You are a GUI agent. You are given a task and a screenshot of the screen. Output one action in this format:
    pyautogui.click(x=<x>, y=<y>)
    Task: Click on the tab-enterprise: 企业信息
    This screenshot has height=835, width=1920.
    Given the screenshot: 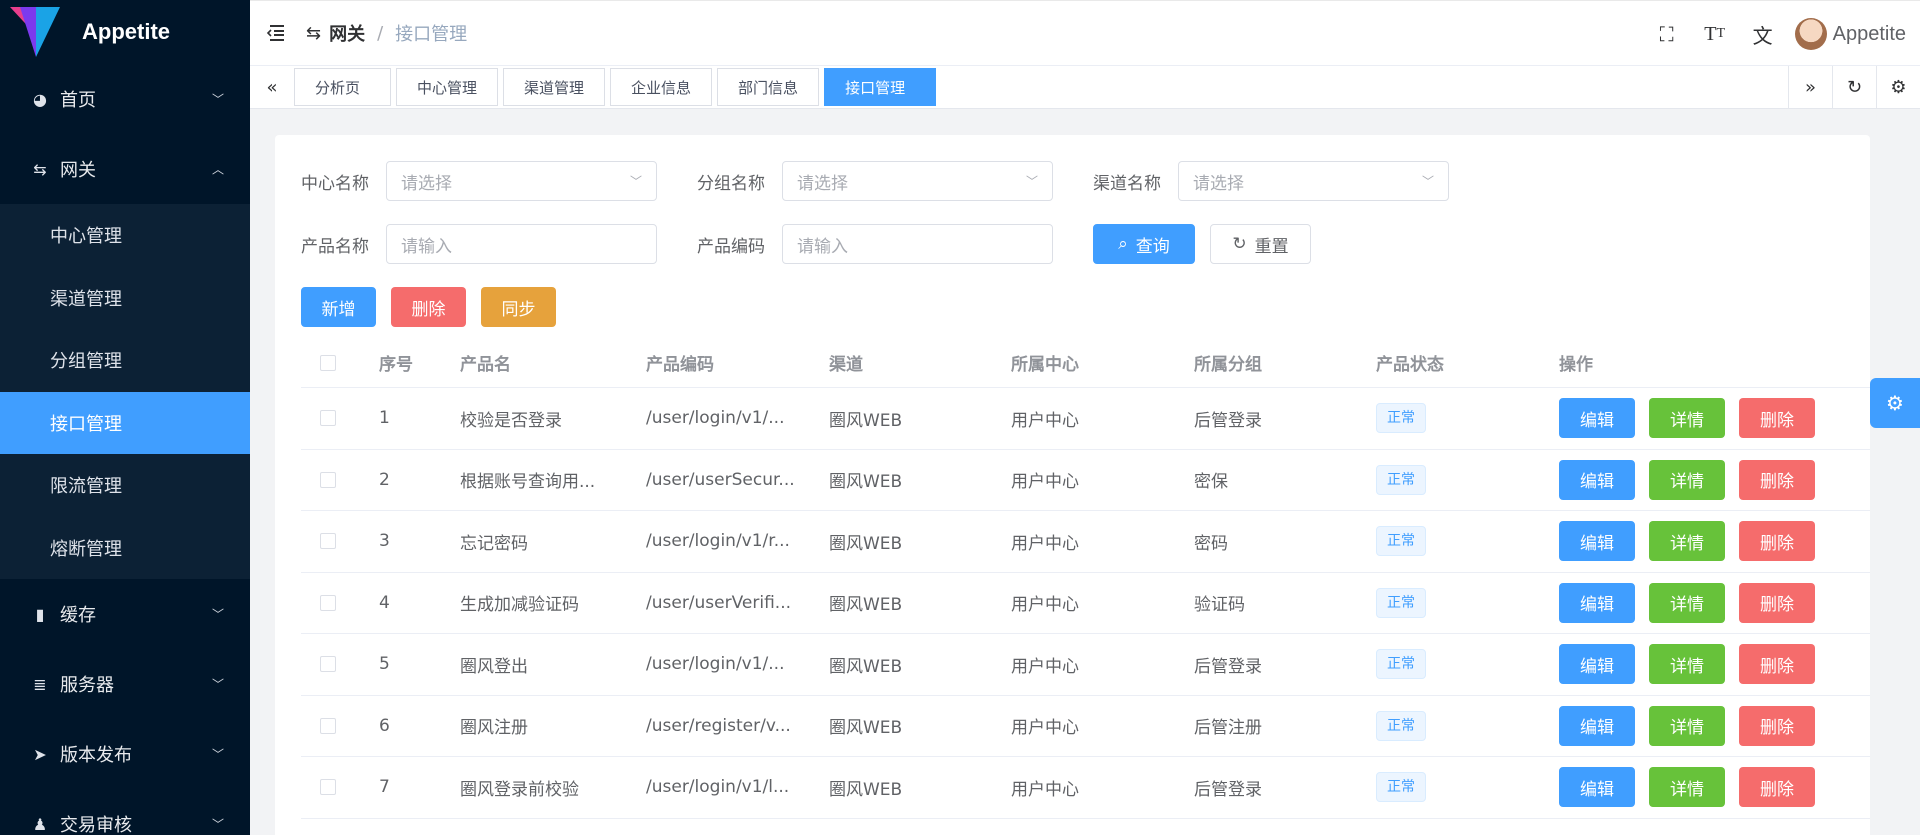 What is the action you would take?
    pyautogui.click(x=661, y=87)
    